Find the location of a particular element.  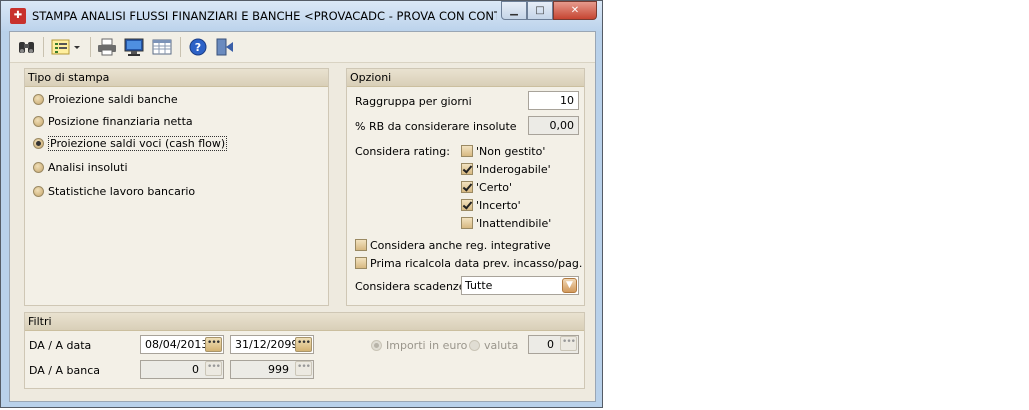

radio-statistiche-lavoro: Statistiche lavoro bancario is located at coordinates (114, 191).